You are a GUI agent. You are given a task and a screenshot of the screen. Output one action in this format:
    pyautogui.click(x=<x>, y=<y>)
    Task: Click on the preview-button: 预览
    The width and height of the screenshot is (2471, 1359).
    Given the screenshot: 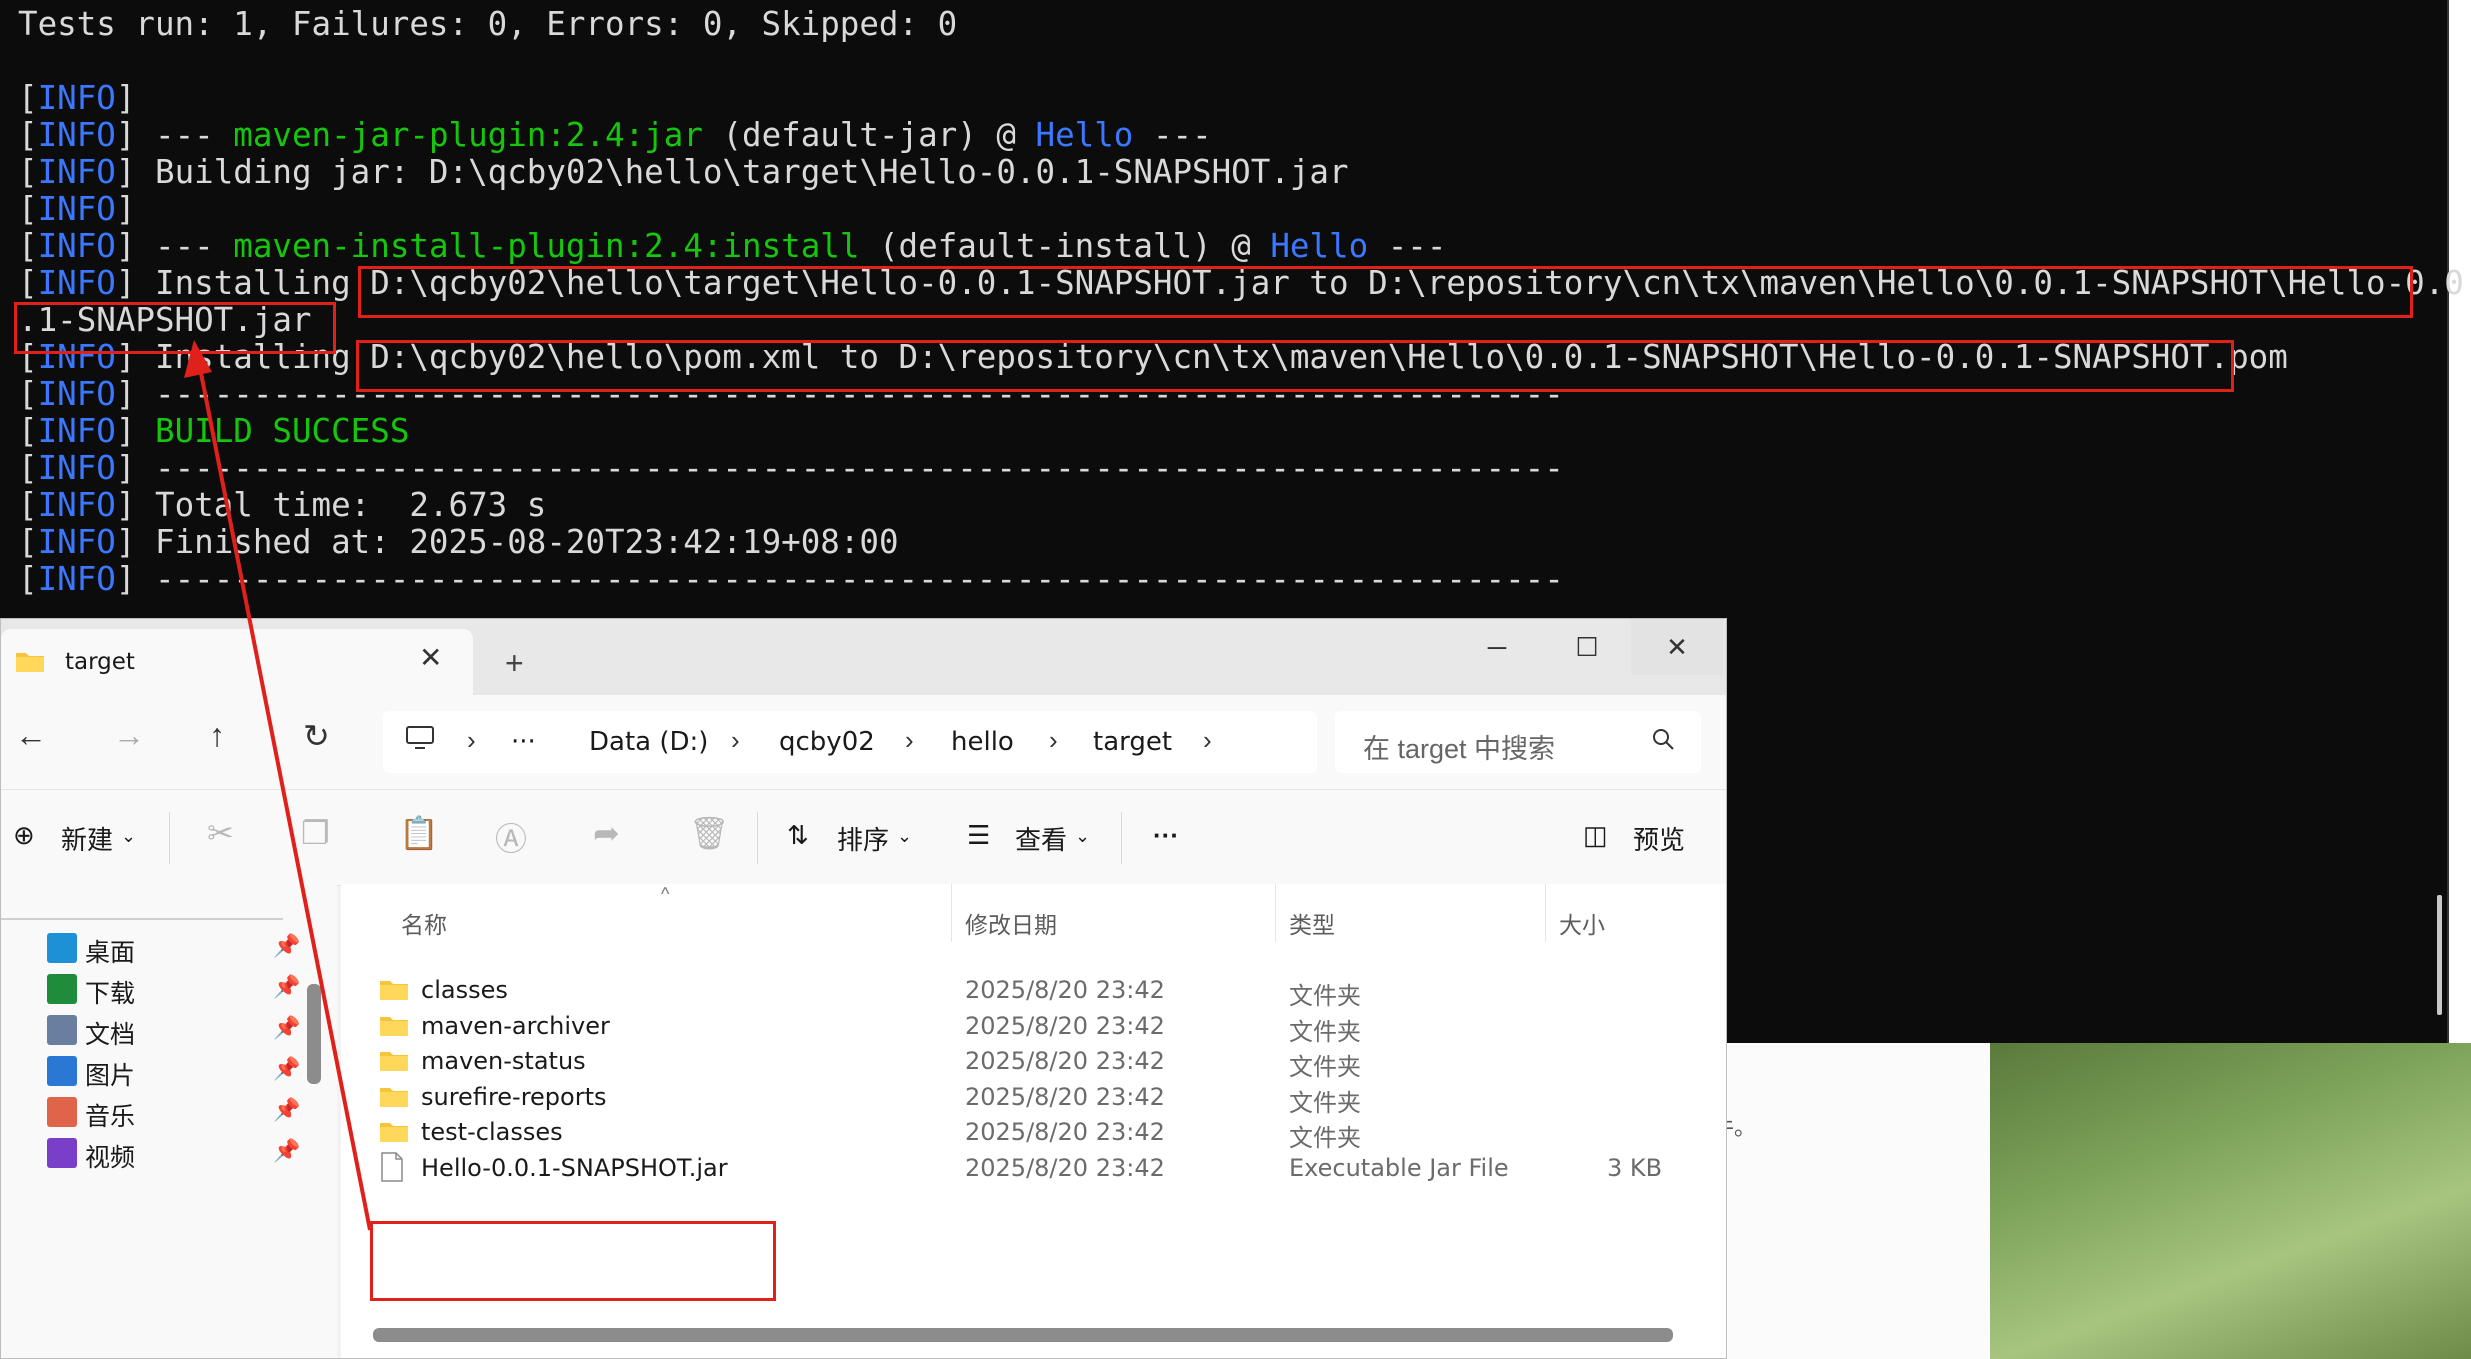 What is the action you would take?
    pyautogui.click(x=1659, y=838)
    